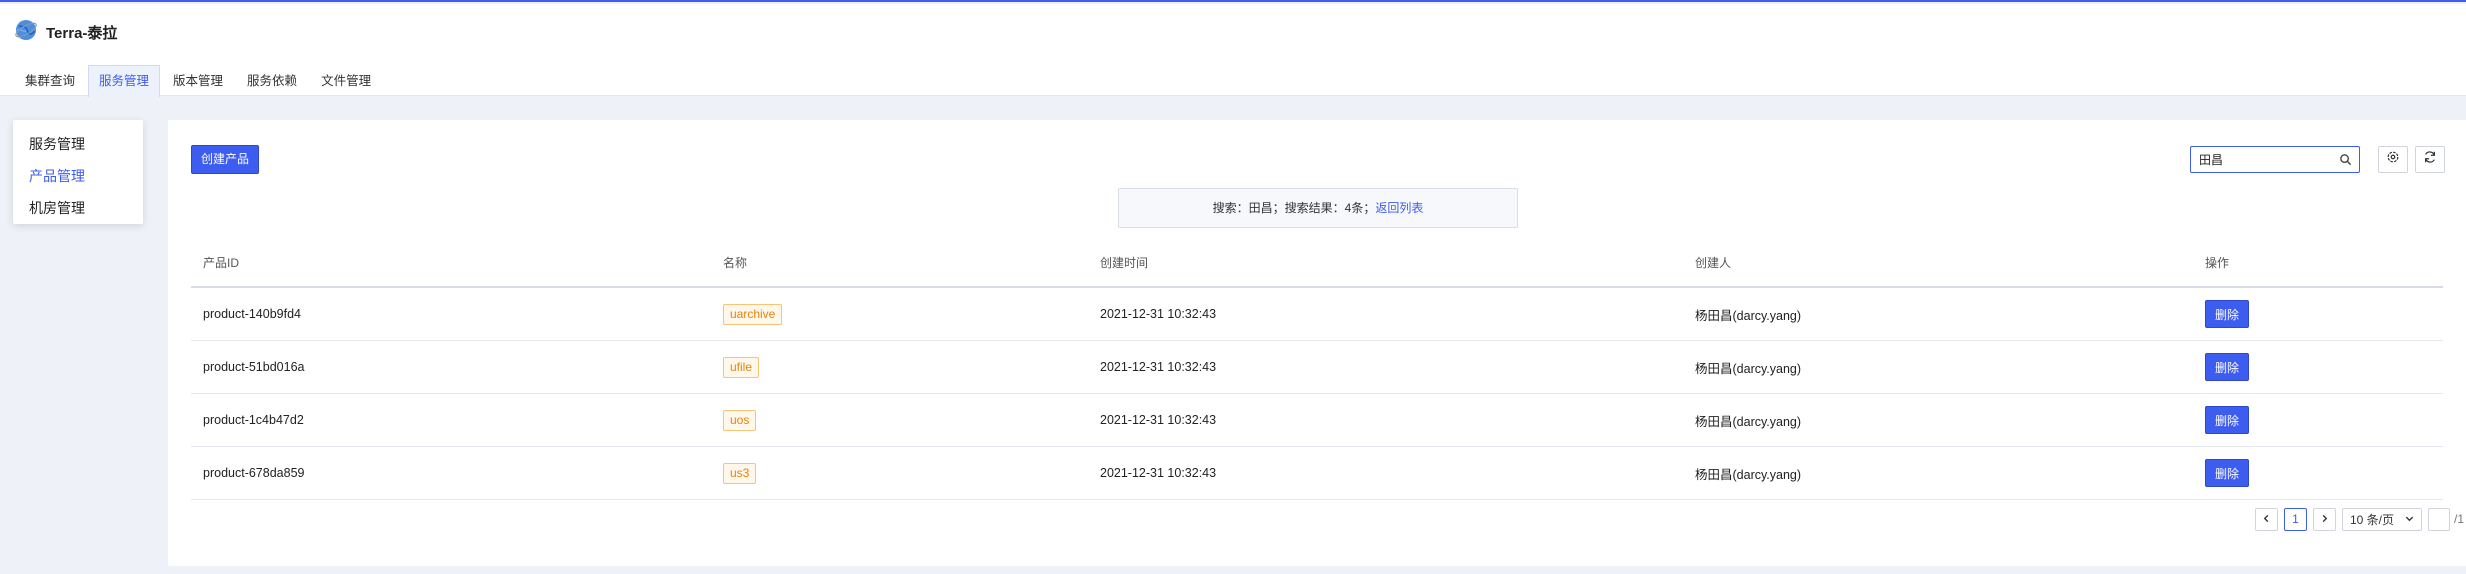 Image resolution: width=2466 pixels, height=574 pixels. I want to click on product-name-tag: us3, so click(740, 473).